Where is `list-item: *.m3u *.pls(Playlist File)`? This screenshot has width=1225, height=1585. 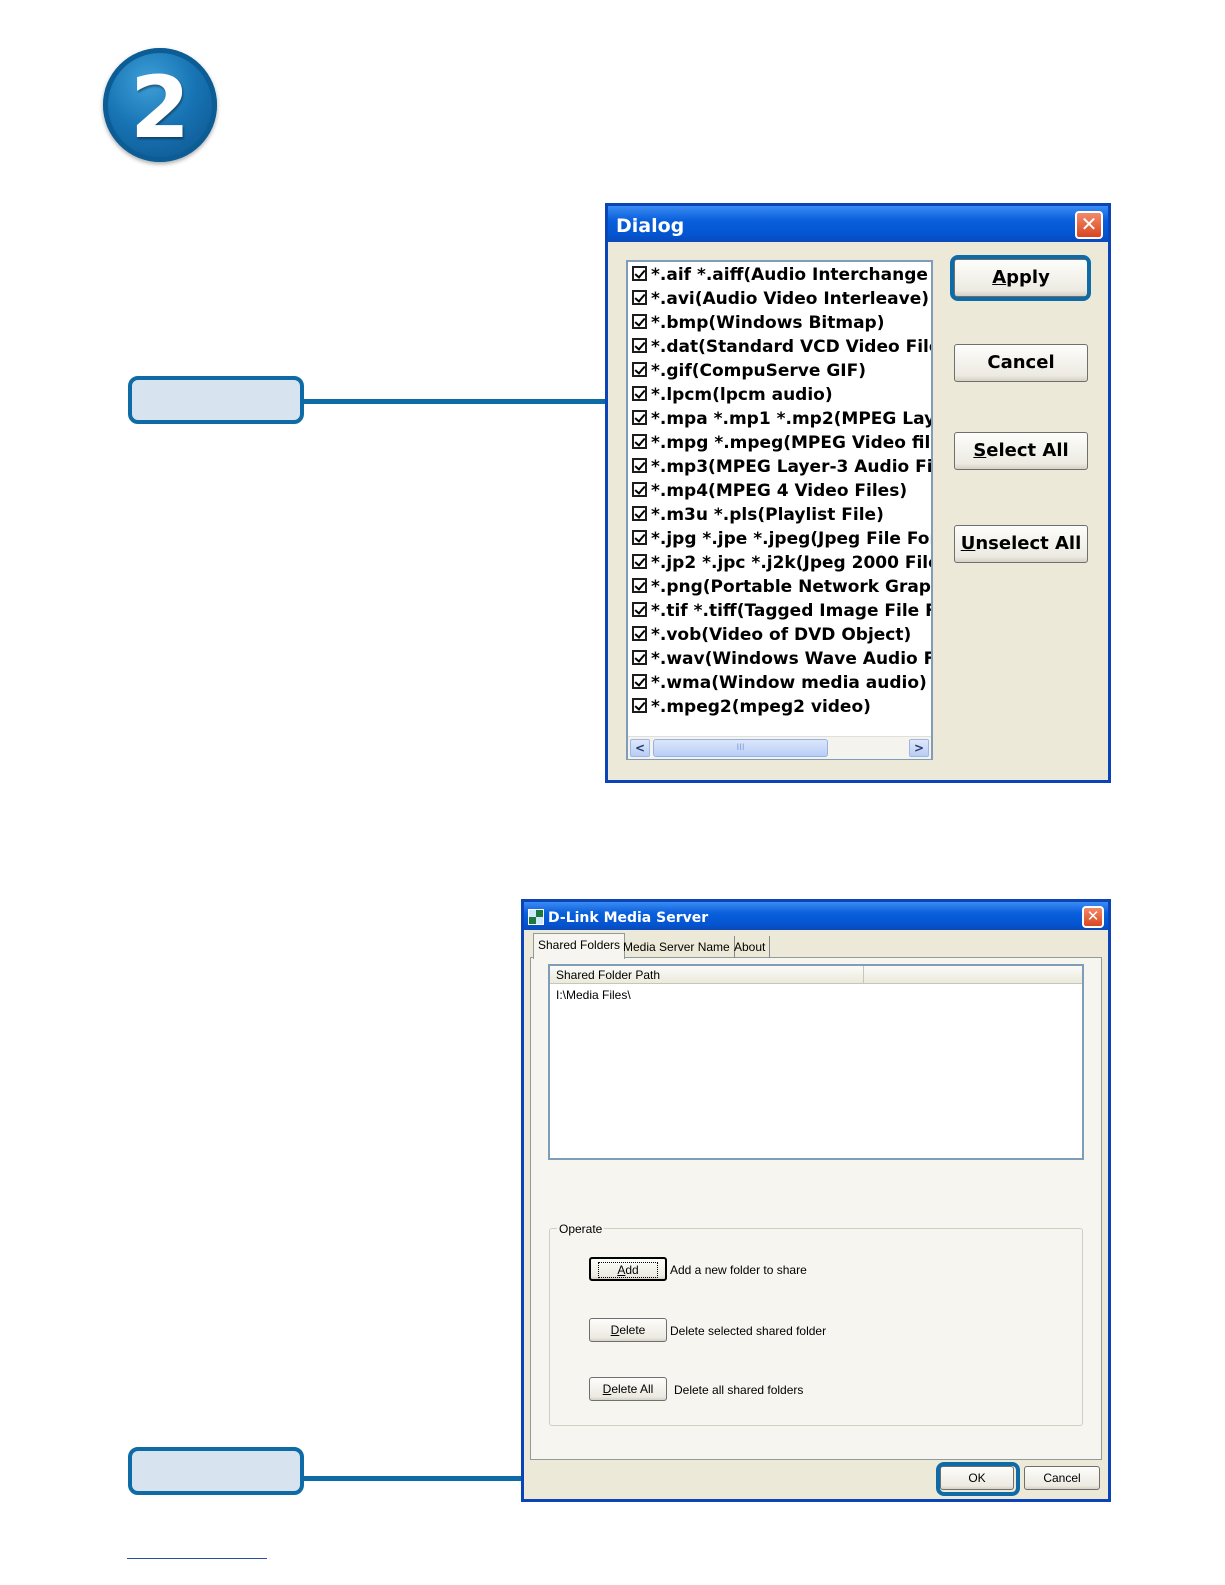 list-item: *.m3u *.pls(Playlist File) is located at coordinates (758, 517).